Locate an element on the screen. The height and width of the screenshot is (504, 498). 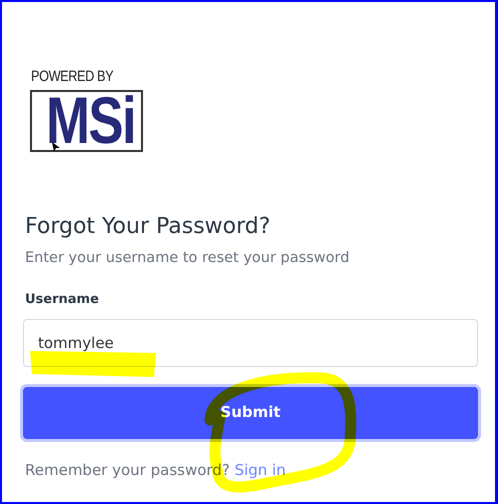
submit-button: Submit is located at coordinates (250, 412).